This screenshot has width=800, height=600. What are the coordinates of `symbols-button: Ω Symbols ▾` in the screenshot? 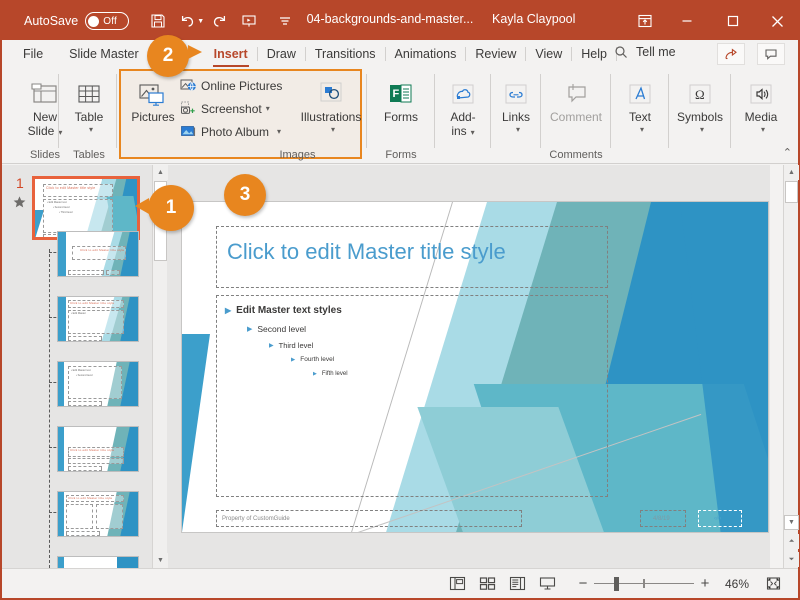 It's located at (700, 103).